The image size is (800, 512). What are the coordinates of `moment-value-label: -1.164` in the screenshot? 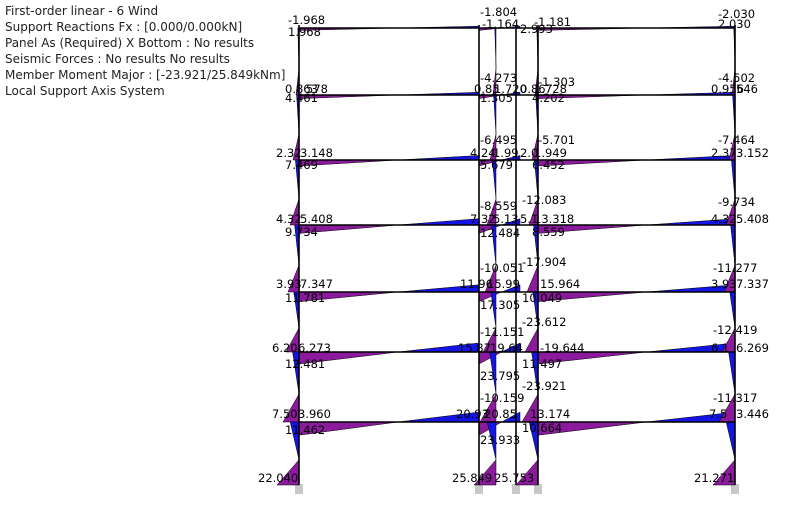 It's located at (500, 24).